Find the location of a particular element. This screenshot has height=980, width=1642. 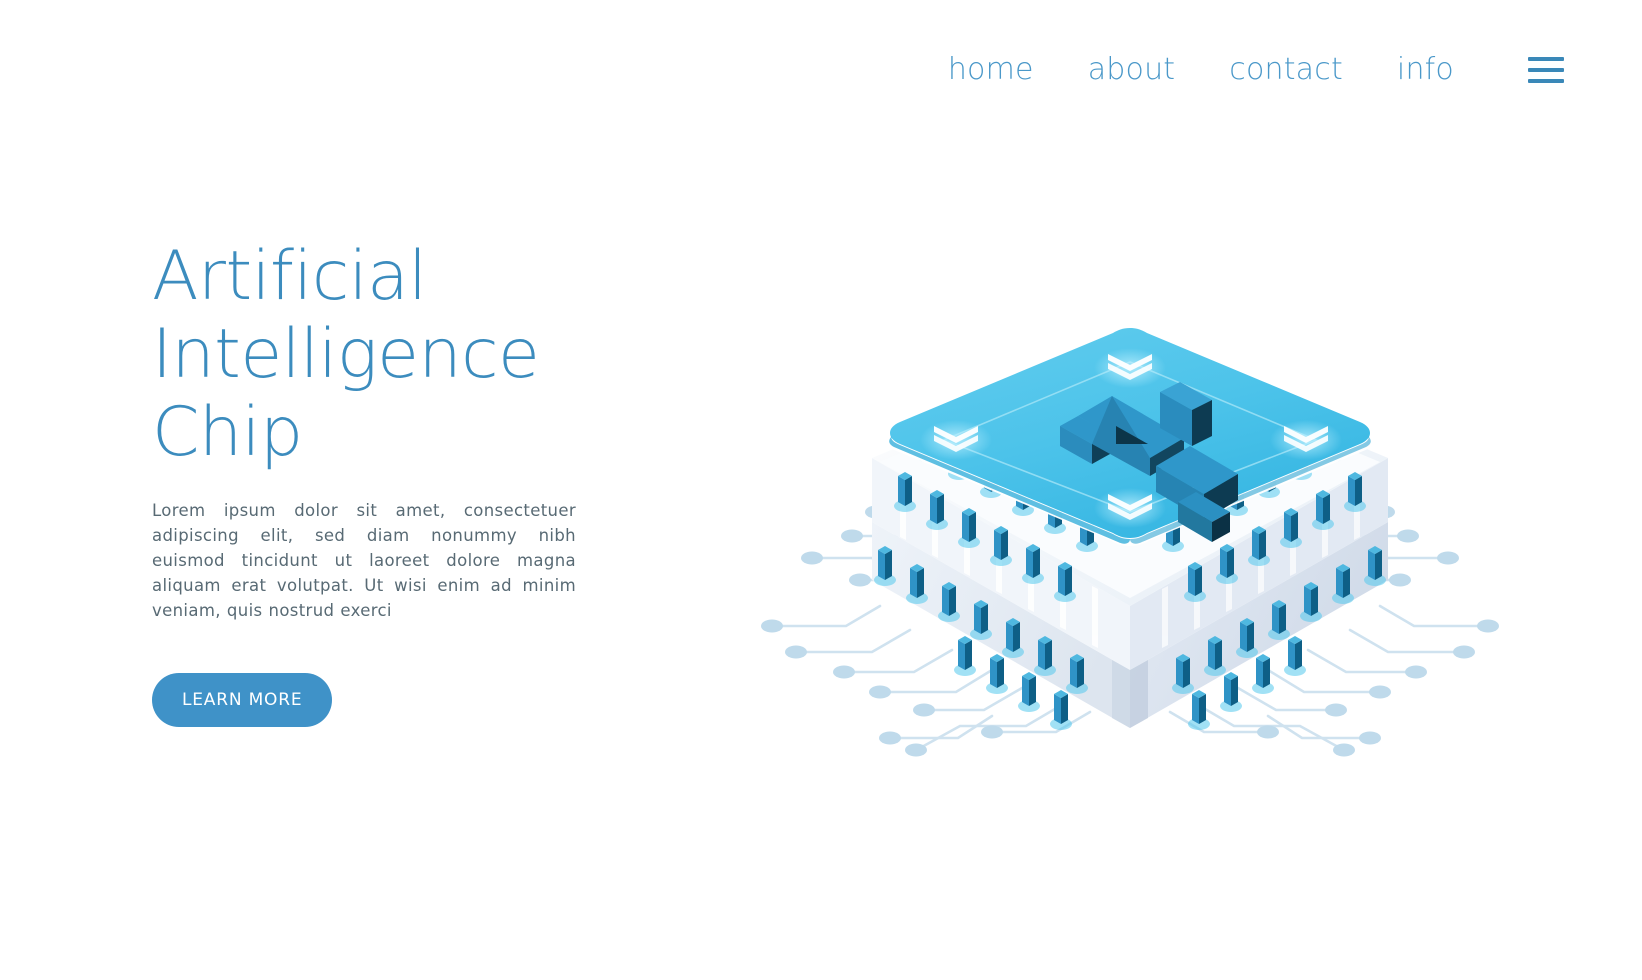

nav-link-contact: contact is located at coordinates (1286, 70).